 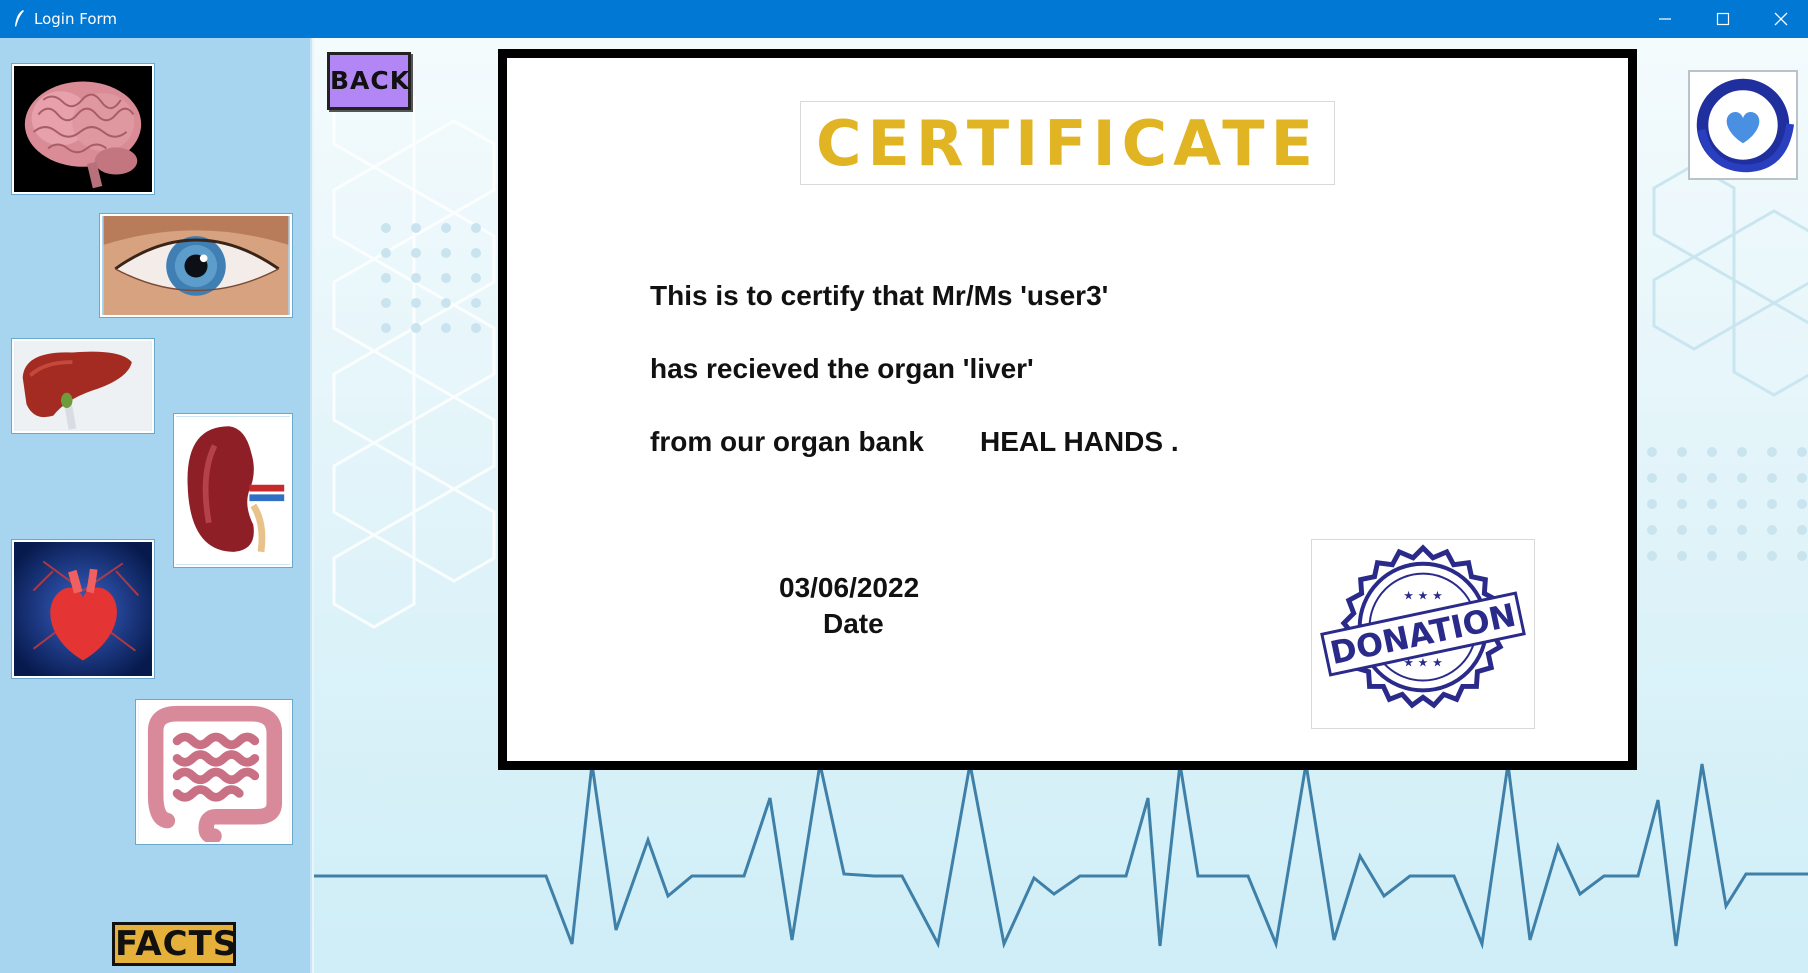 I want to click on minimize-icon, so click(x=1665, y=19).